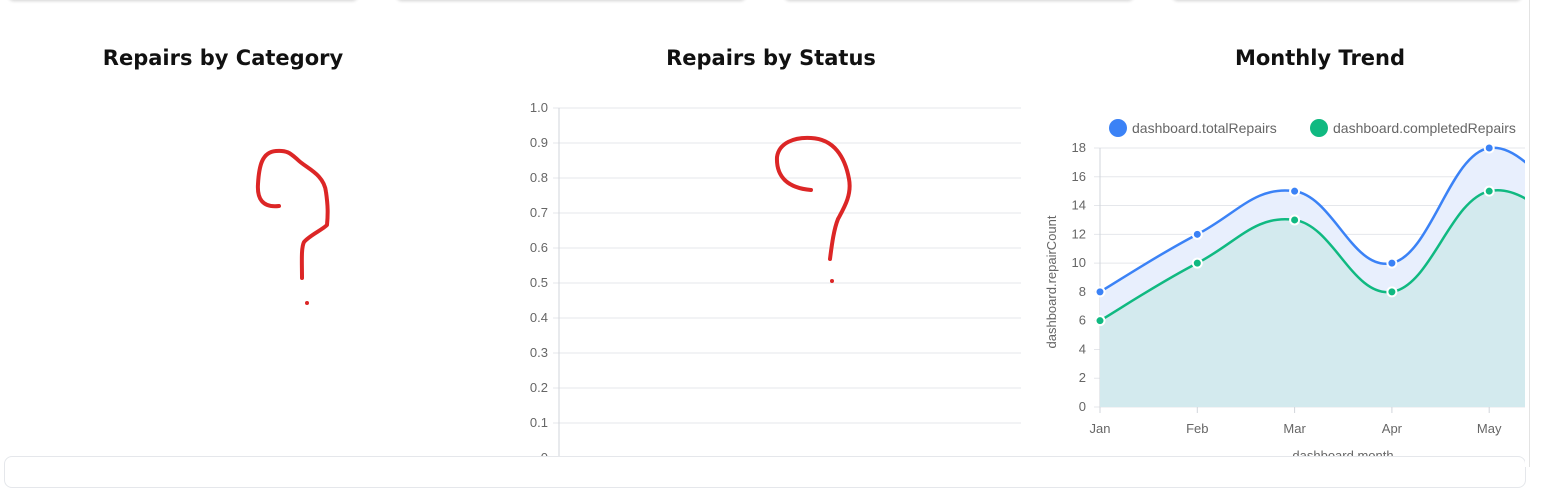 This screenshot has height=488, width=1561. Describe the element at coordinates (1051, 281) in the screenshot. I see `trend-y-axis-title: dashboard.repairCount` at that location.